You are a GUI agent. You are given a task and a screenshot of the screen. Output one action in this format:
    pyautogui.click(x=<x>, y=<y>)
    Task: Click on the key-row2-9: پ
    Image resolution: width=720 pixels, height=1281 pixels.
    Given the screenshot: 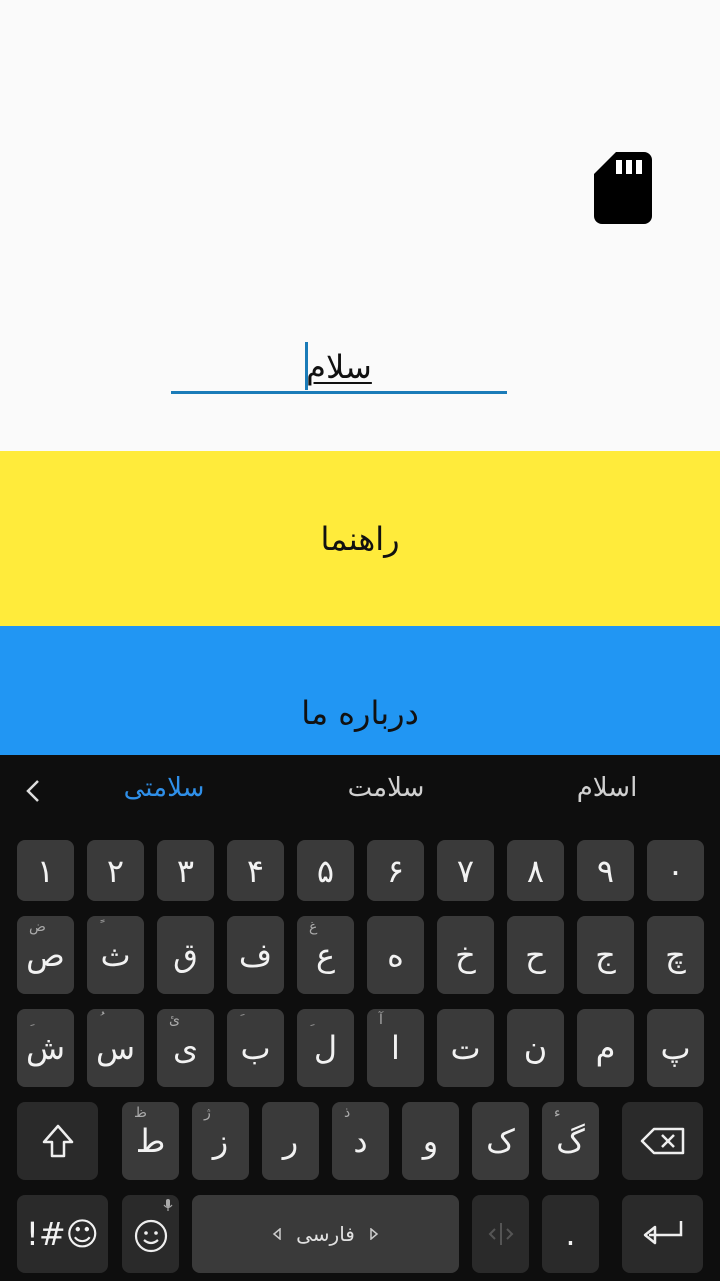 What is the action you would take?
    pyautogui.click(x=675, y=1048)
    